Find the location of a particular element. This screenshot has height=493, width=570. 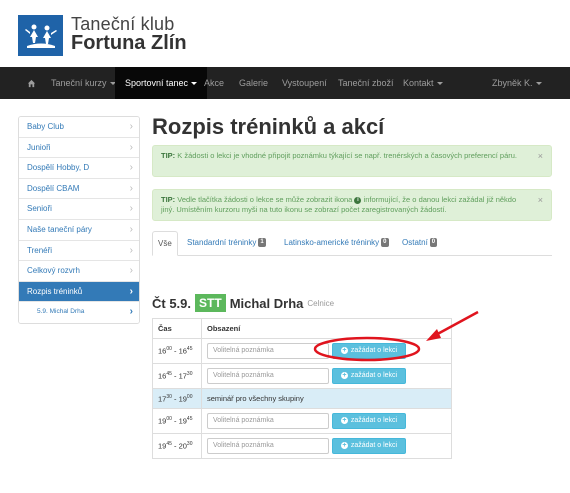

nav-item-sportovni-tanec: Sportovní tanec is located at coordinates (161, 83).